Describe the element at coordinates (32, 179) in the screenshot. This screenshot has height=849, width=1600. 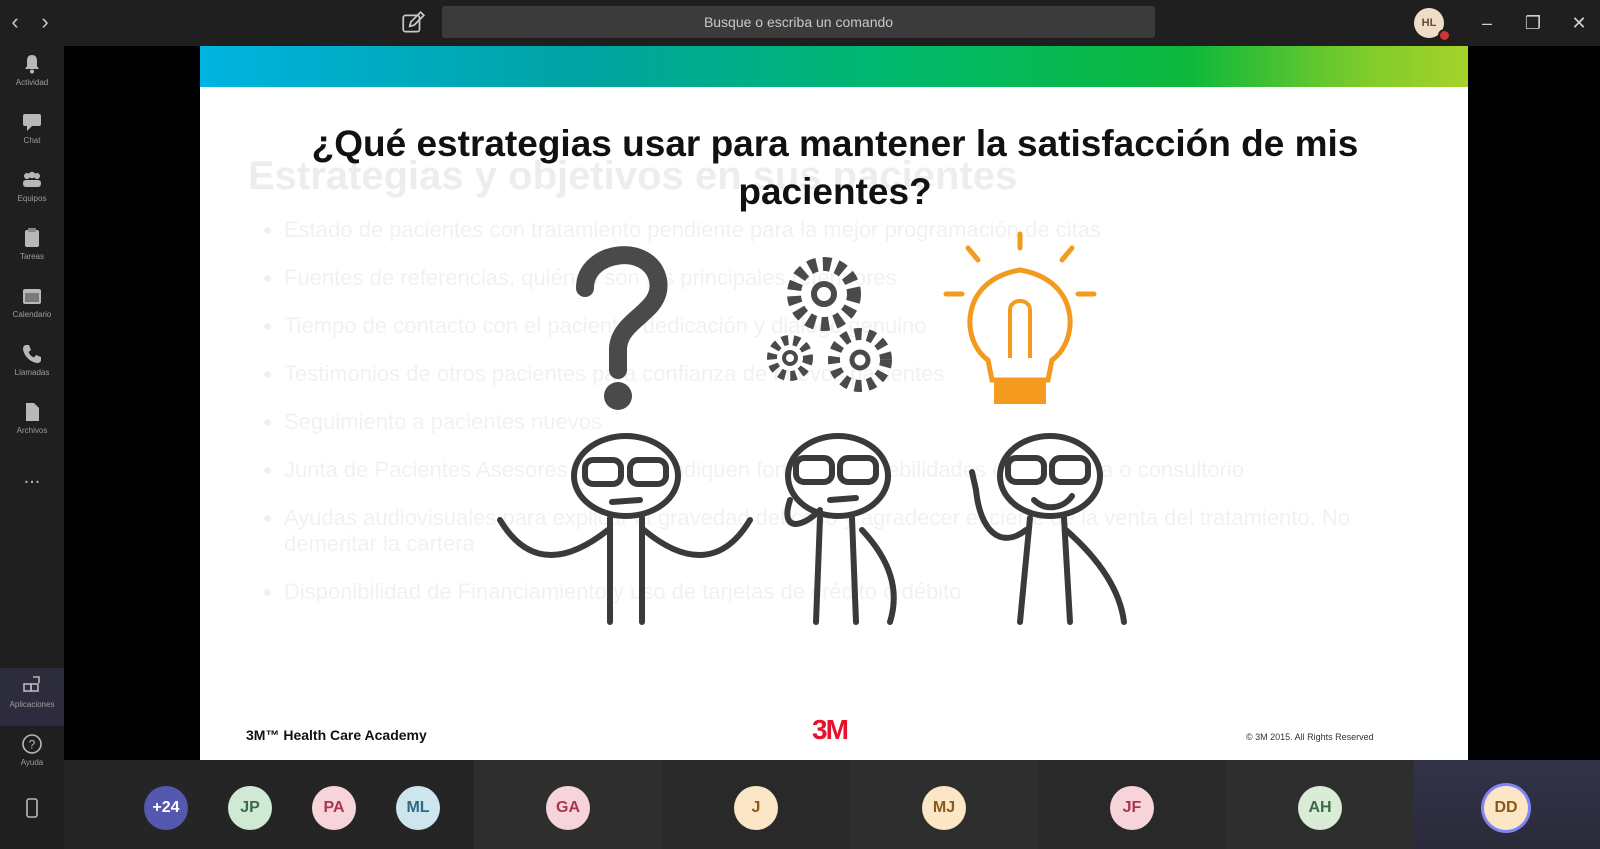
I see `teams-icon` at that location.